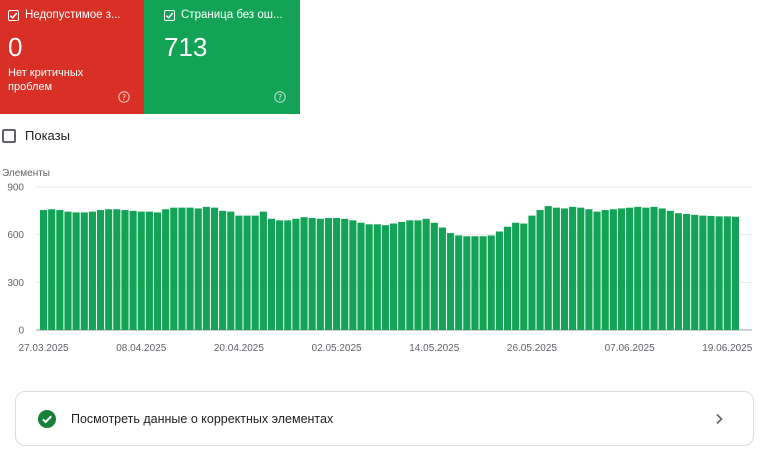  What do you see at coordinates (141, 348) in the screenshot?
I see `x-tick-label: 08.04.2025` at bounding box center [141, 348].